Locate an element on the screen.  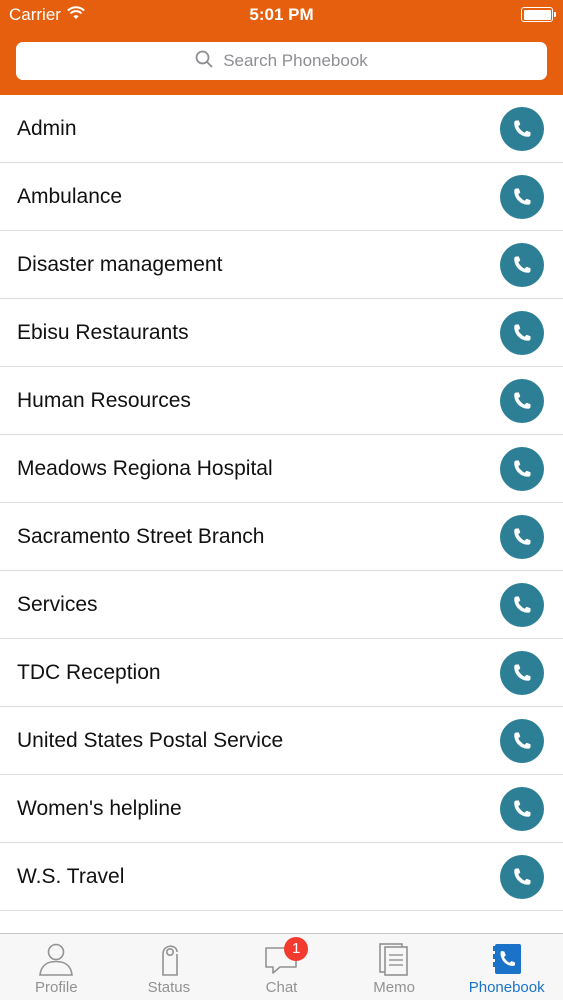
contact-row: Women's helpline is located at coordinates (281, 809).